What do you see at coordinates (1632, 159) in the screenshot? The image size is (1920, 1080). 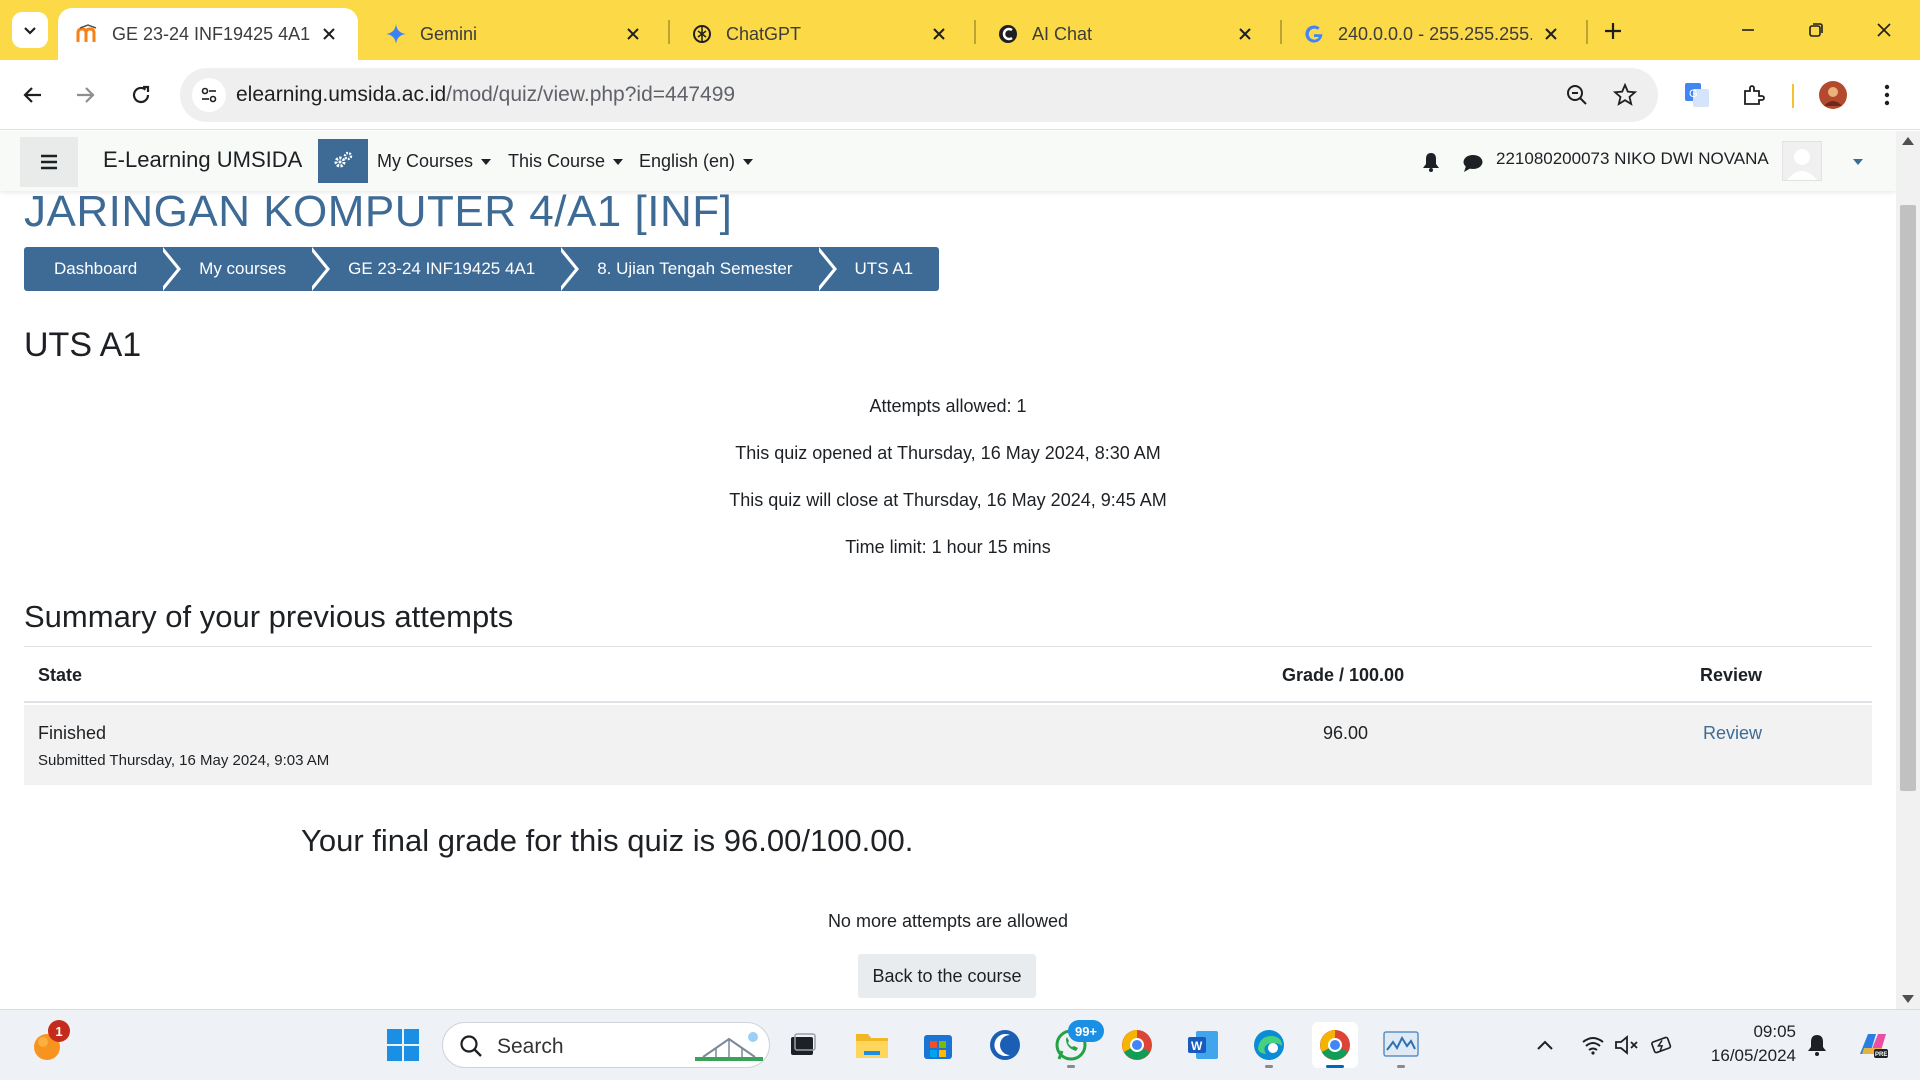 I see `user-name: 221080200073 NIKO DWI NOVANA` at bounding box center [1632, 159].